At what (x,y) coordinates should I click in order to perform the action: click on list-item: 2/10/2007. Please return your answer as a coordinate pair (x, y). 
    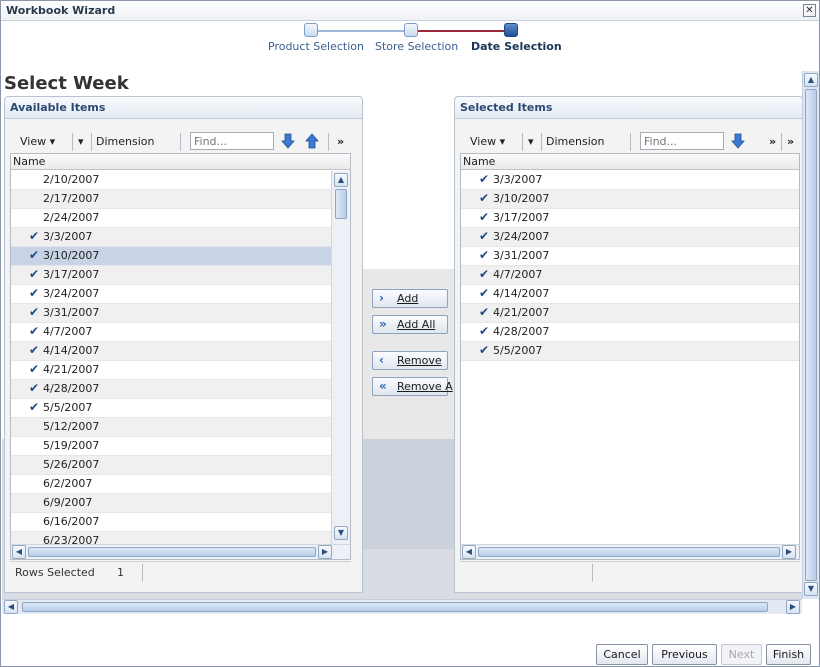
    Looking at the image, I should click on (171, 180).